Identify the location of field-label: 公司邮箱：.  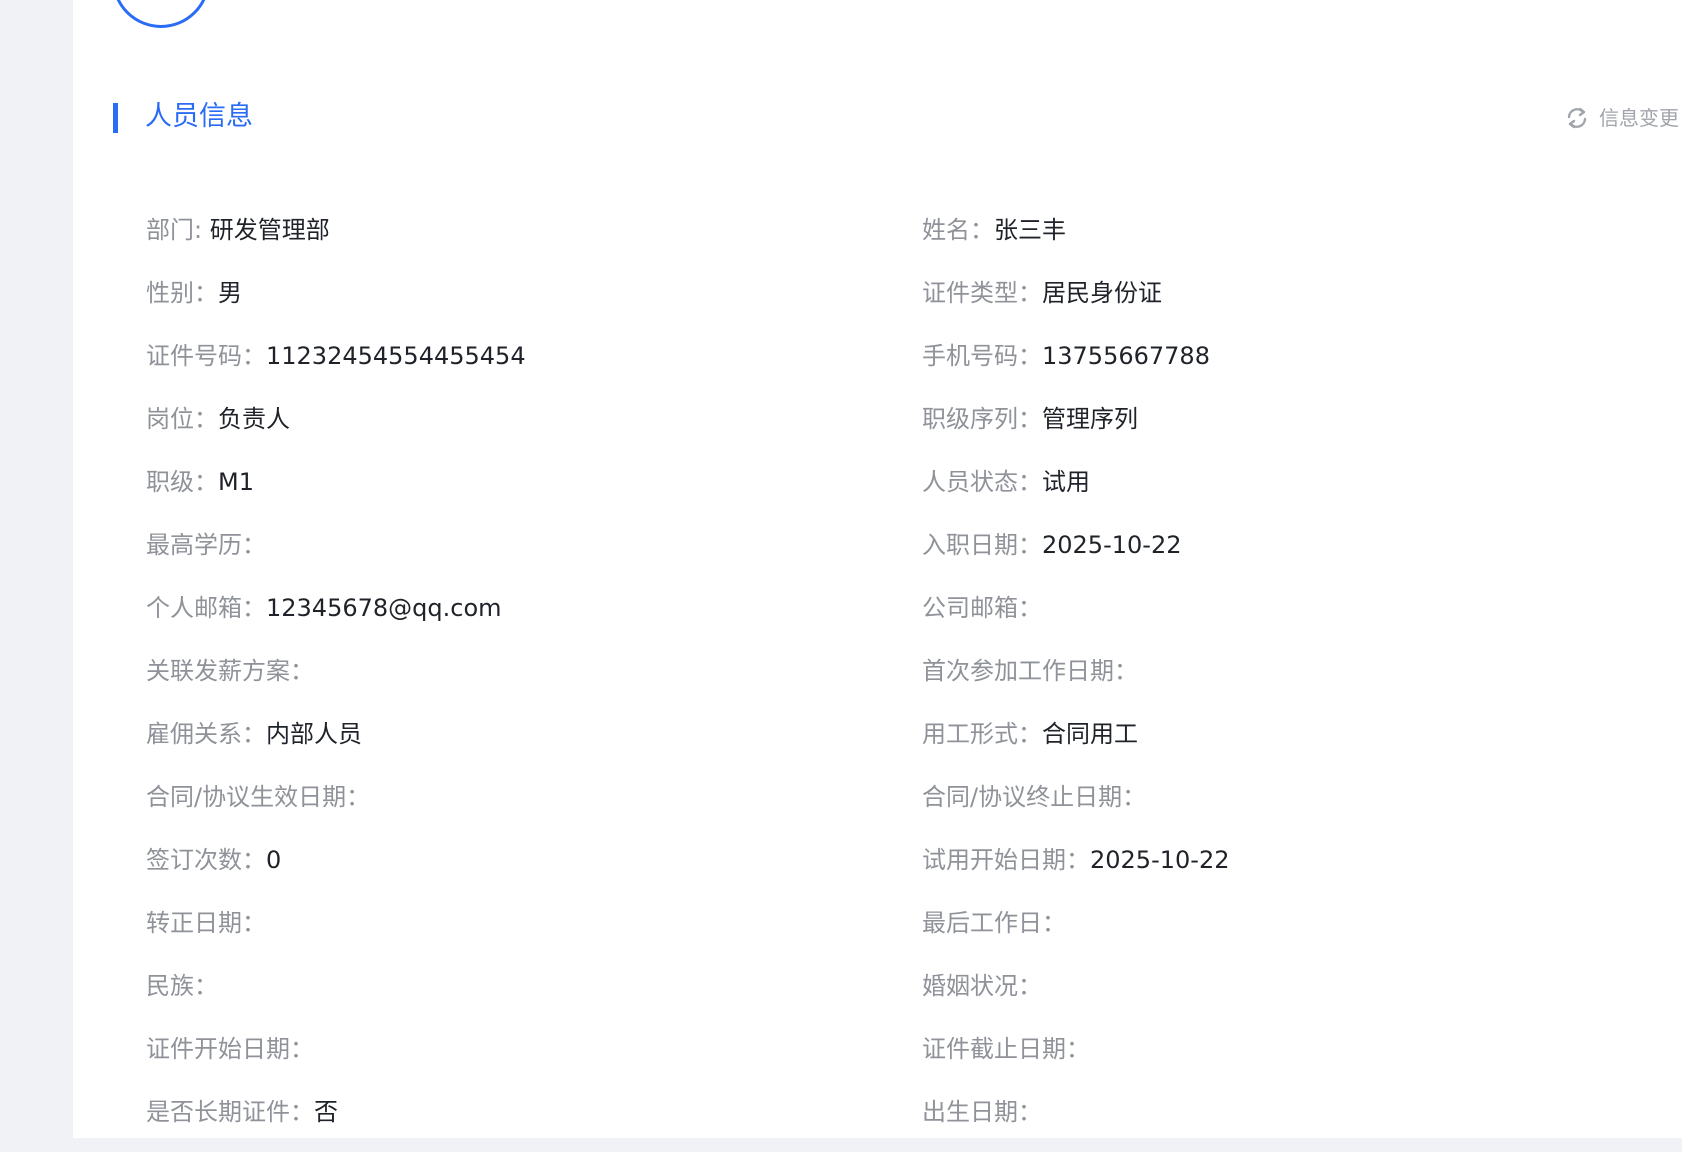
(982, 608).